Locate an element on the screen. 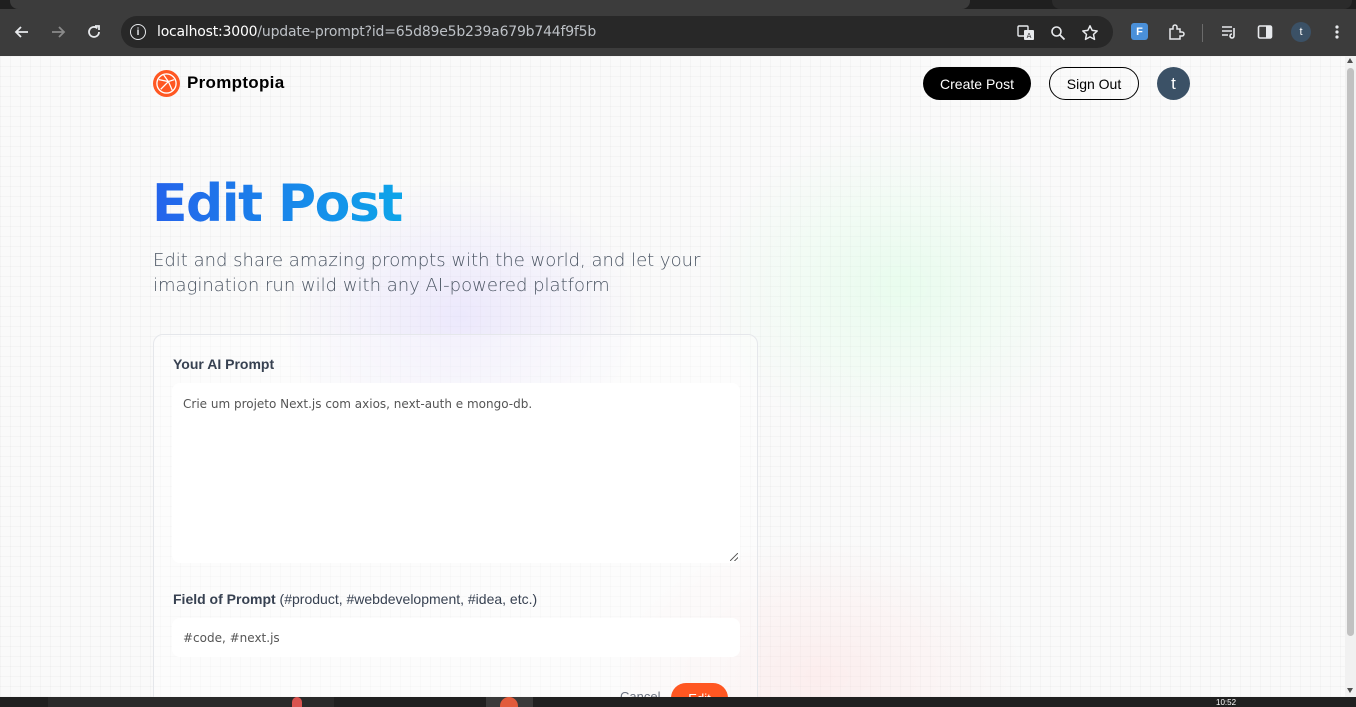 The image size is (1356, 707). bookmark-star-icon is located at coordinates (1090, 33).